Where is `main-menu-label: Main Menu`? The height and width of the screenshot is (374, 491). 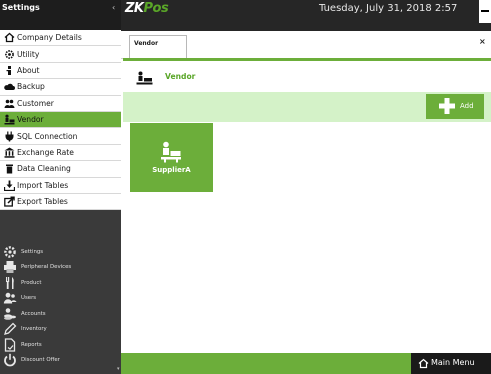
main-menu-label: Main Menu is located at coordinates (453, 362).